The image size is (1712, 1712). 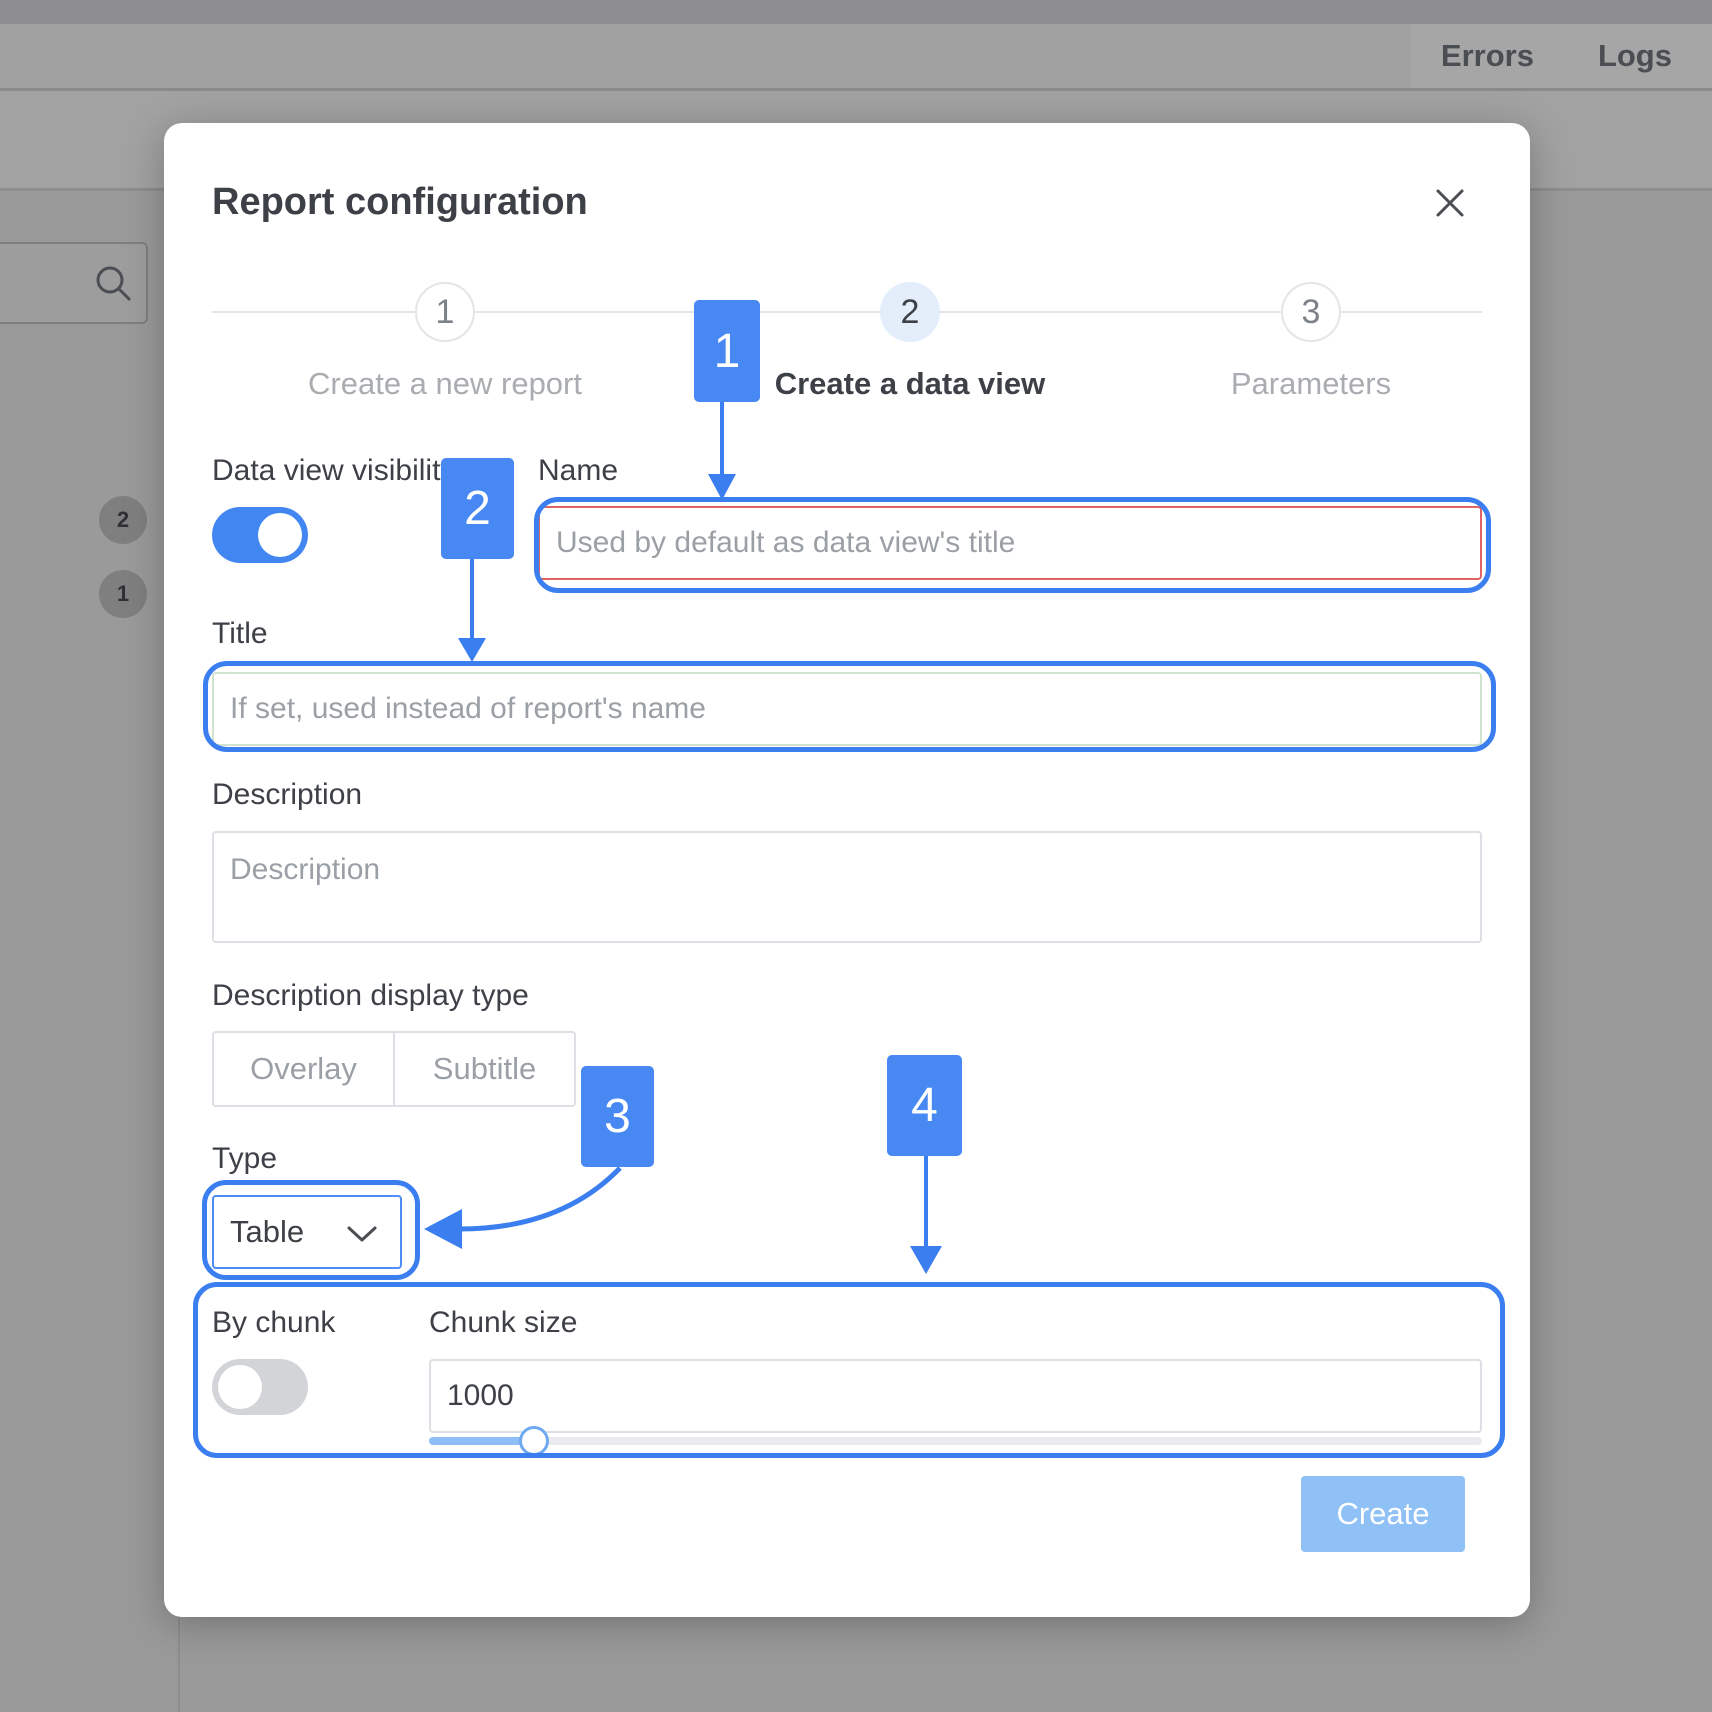 What do you see at coordinates (924, 1105) in the screenshot?
I see `annotation-callout-4: 4` at bounding box center [924, 1105].